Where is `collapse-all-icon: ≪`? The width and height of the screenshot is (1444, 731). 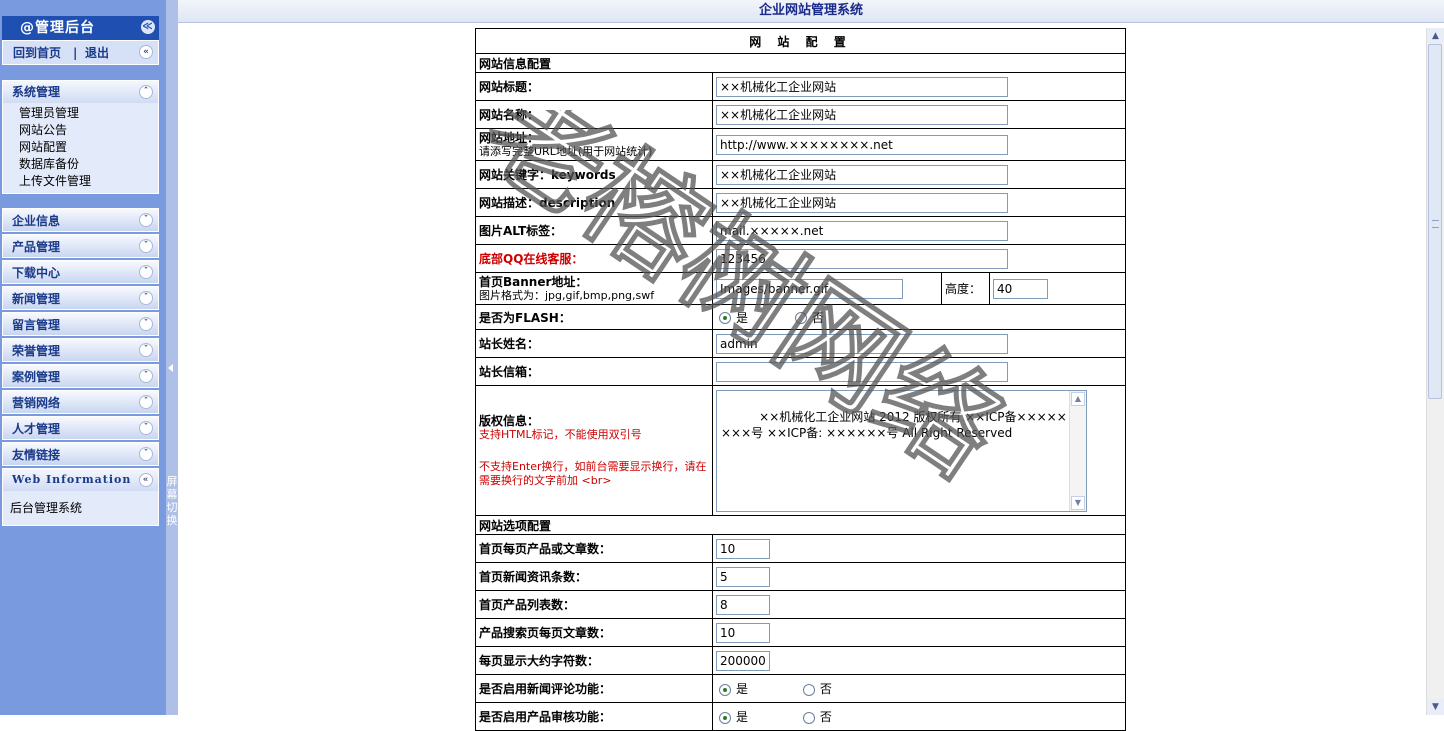 collapse-all-icon: ≪ is located at coordinates (148, 27).